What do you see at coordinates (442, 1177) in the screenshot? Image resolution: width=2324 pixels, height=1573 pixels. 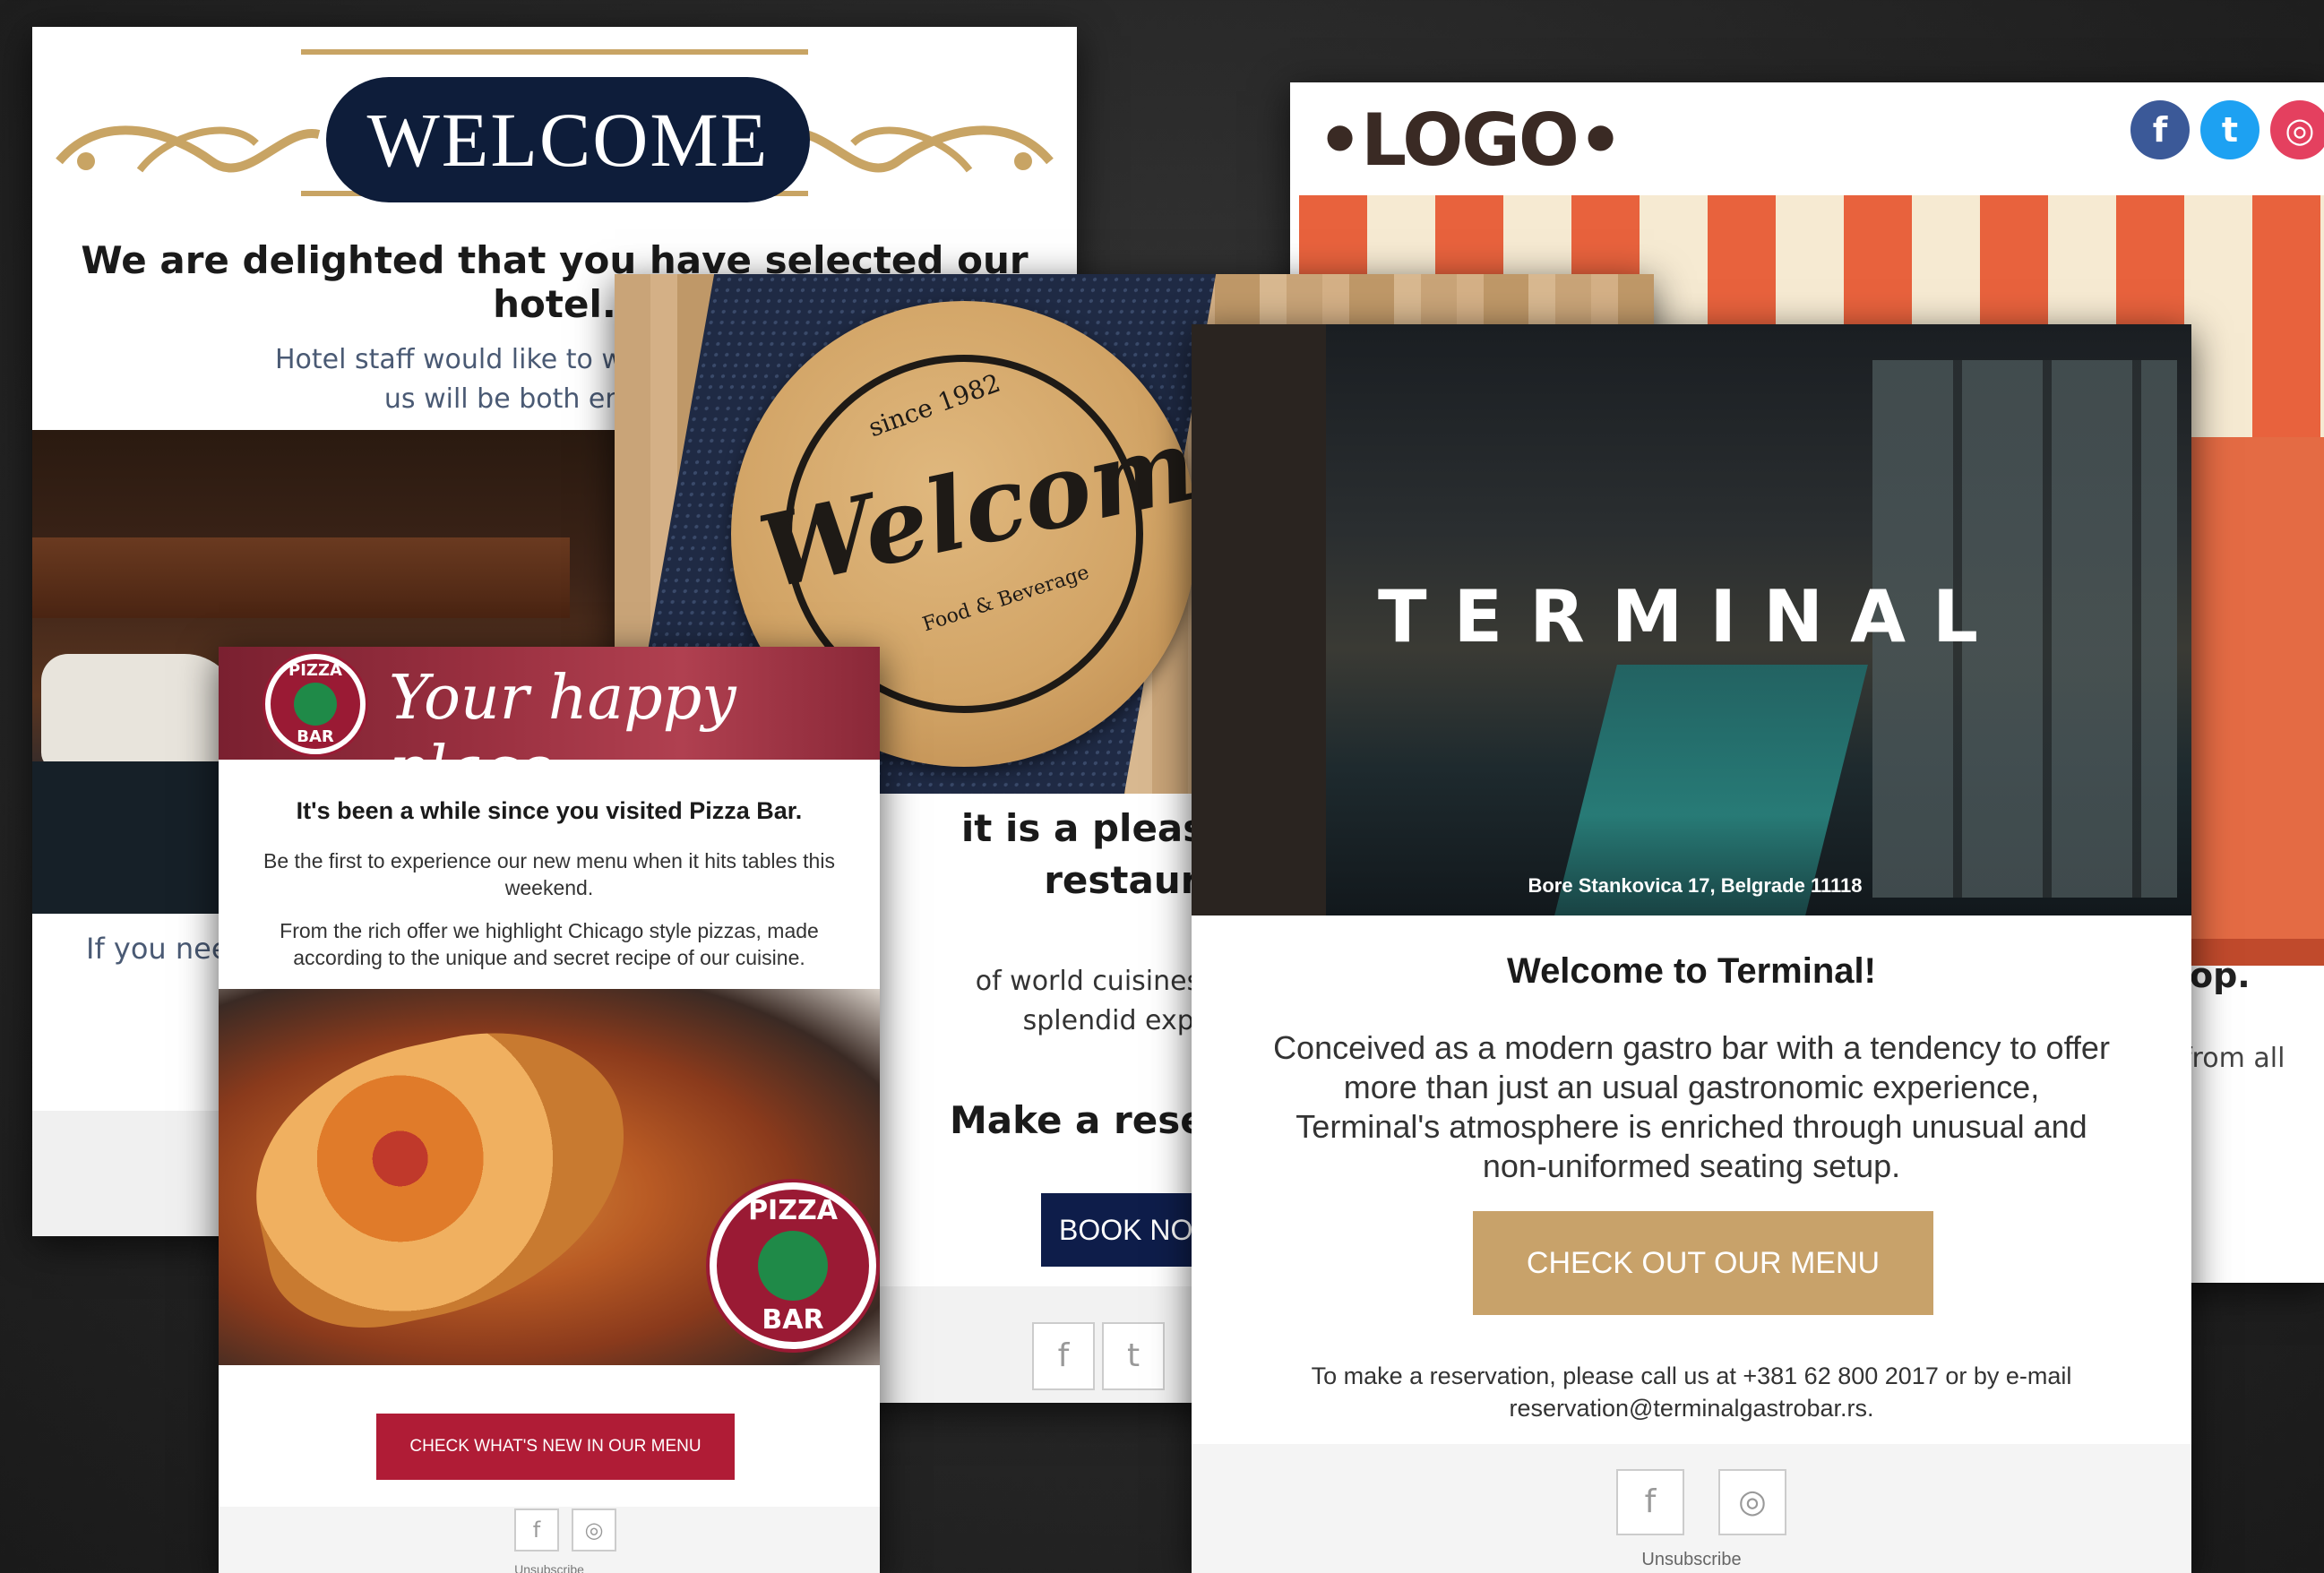 I see `pizza-slice` at bounding box center [442, 1177].